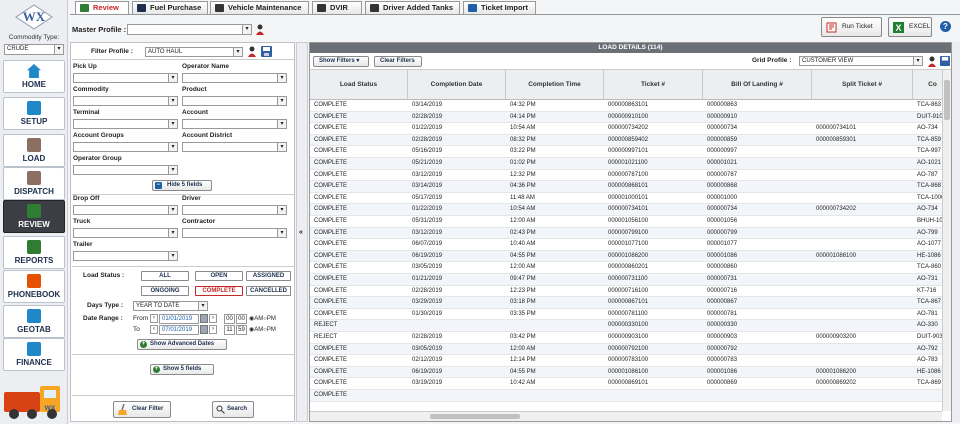  Describe the element at coordinates (268, 276) in the screenshot. I see `status-assigned-button: ASSIGNED` at that location.